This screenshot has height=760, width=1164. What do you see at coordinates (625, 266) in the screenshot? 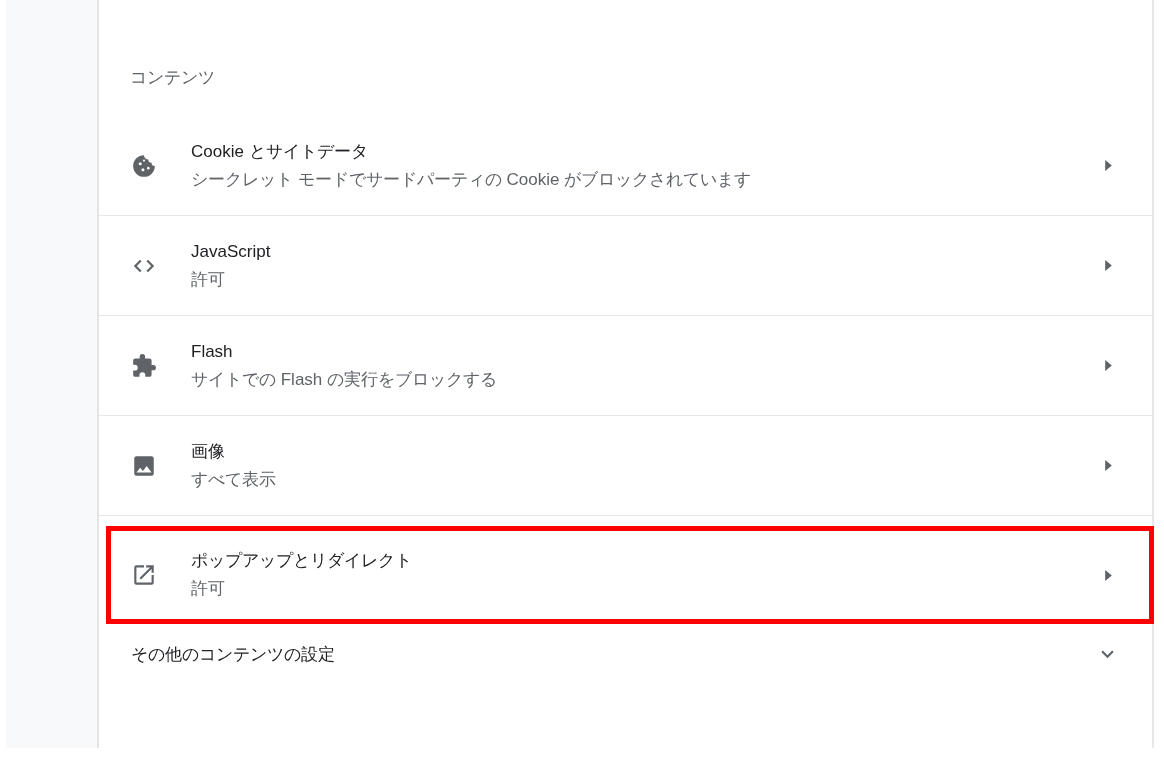
I see `settings-row: JavaScript 許可` at bounding box center [625, 266].